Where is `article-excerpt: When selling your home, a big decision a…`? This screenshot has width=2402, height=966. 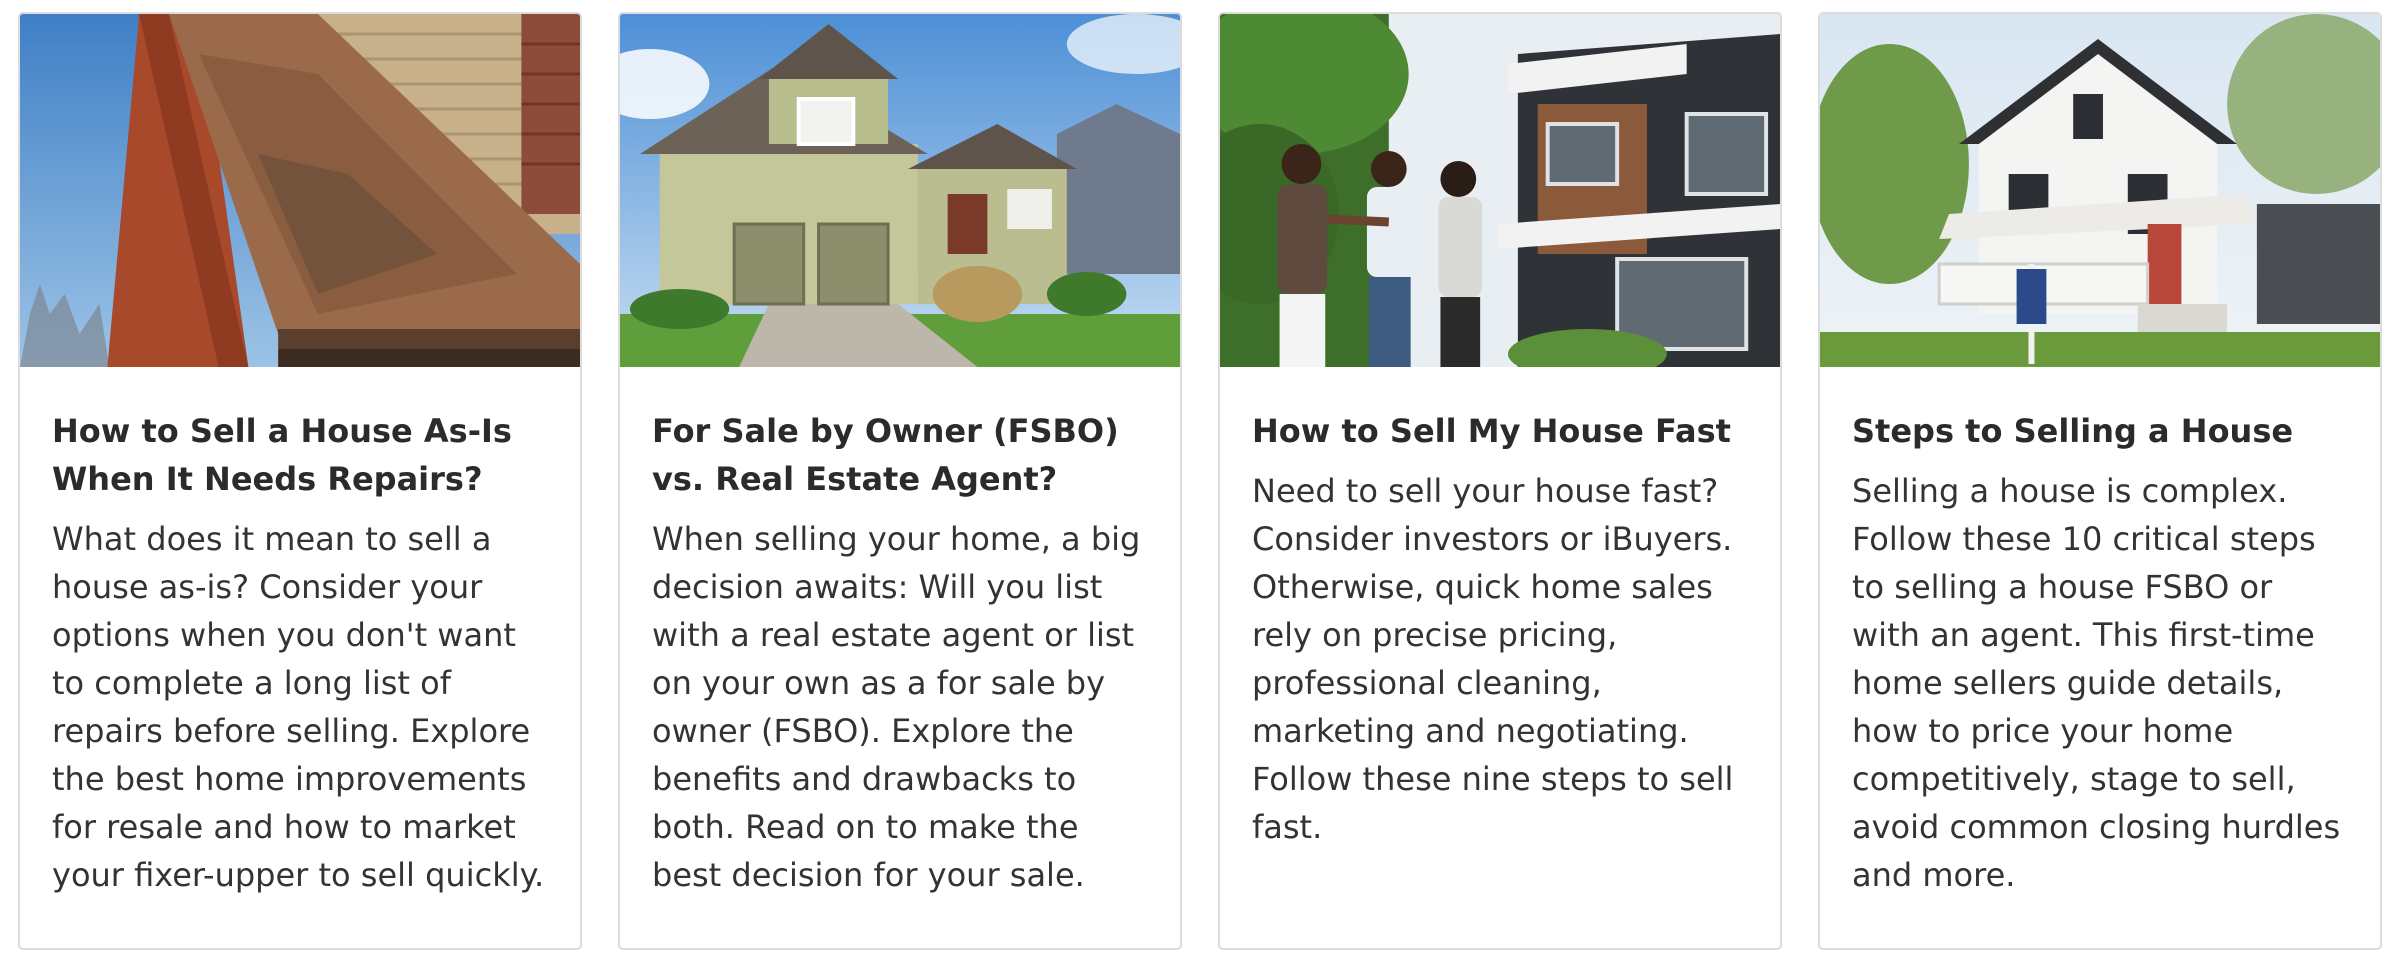
article-excerpt: When selling your home, a big decision a… is located at coordinates (896, 707).